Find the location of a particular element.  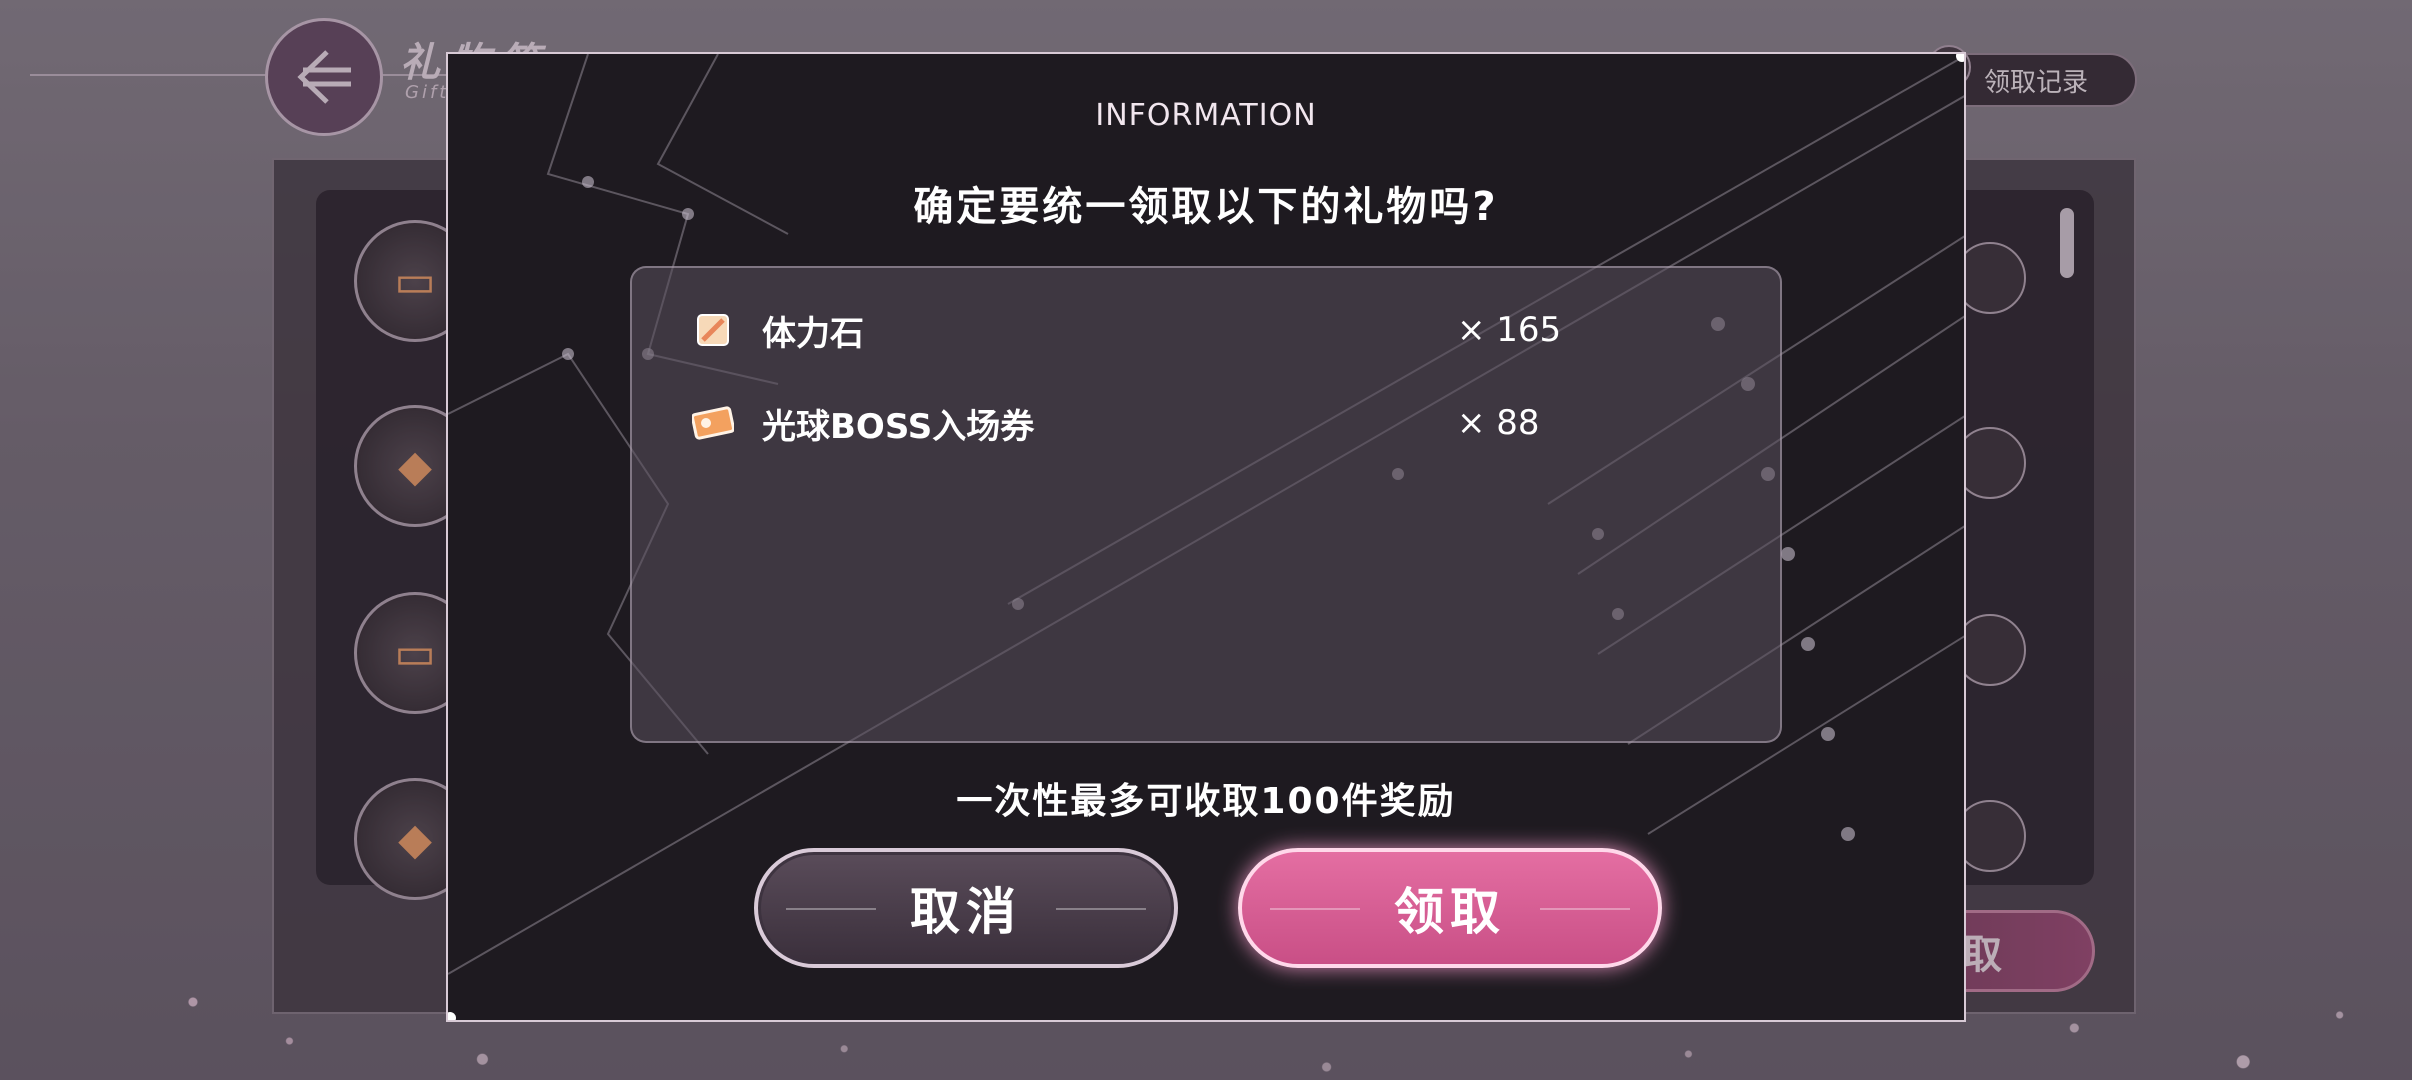

item-name: 体力石 is located at coordinates (813, 333).